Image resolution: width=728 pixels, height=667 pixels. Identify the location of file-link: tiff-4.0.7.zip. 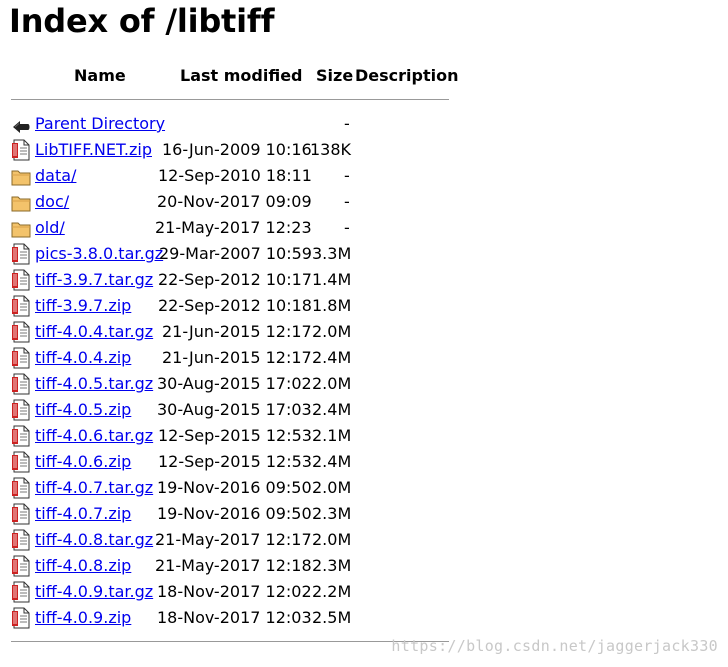
(83, 513).